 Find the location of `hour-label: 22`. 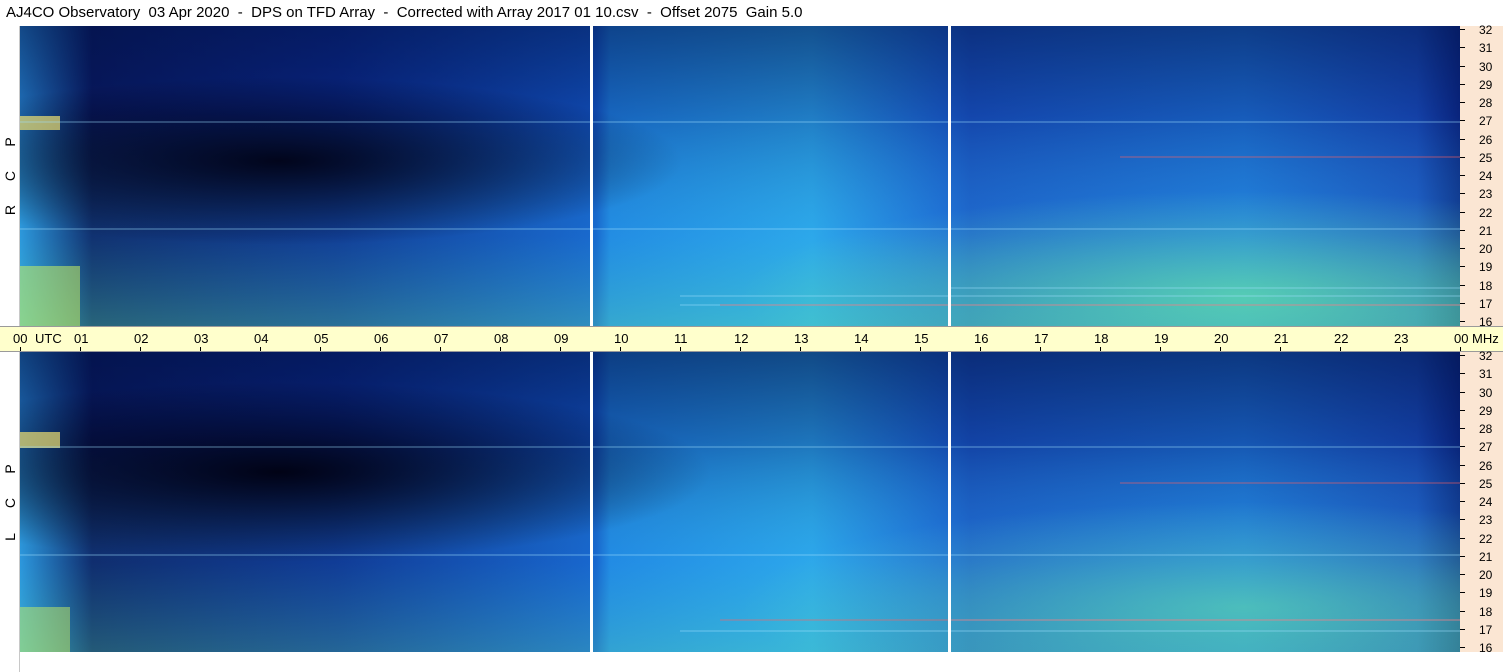

hour-label: 22 is located at coordinates (1341, 338).